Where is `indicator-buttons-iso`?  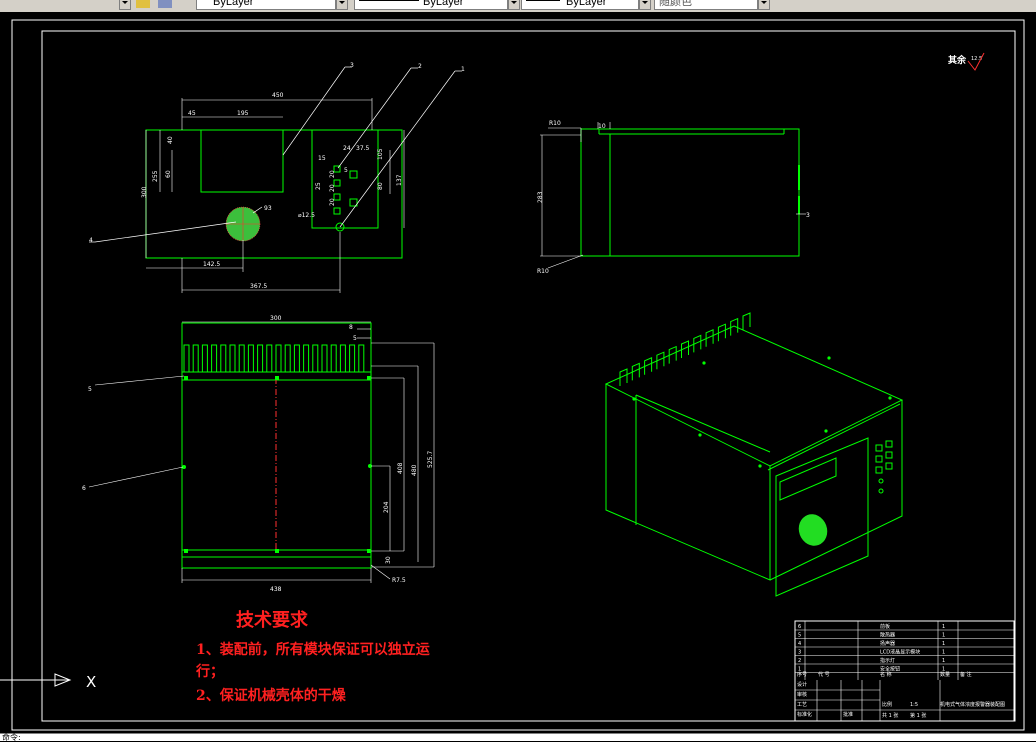 indicator-buttons-iso is located at coordinates (884, 467).